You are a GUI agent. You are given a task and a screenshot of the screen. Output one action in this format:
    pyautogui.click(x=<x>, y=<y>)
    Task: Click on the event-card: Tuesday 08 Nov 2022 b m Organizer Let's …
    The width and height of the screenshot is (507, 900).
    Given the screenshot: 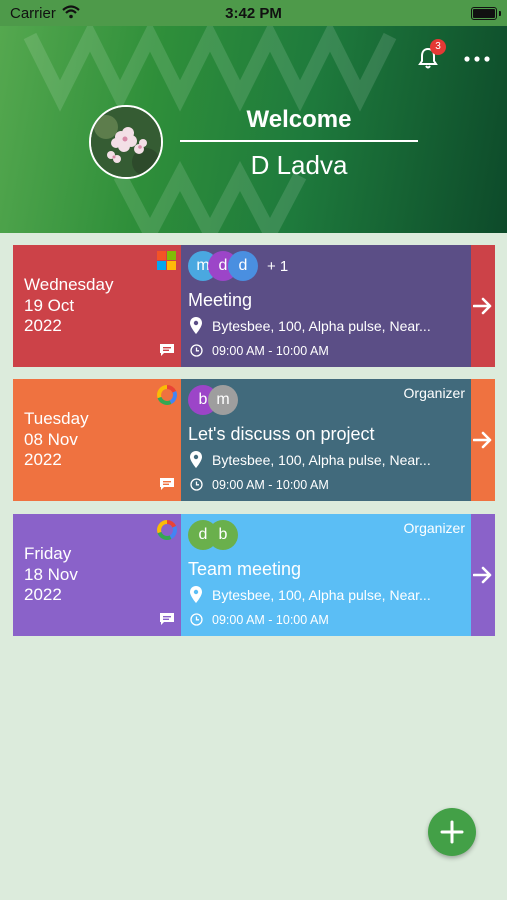 What is the action you would take?
    pyautogui.click(x=254, y=440)
    